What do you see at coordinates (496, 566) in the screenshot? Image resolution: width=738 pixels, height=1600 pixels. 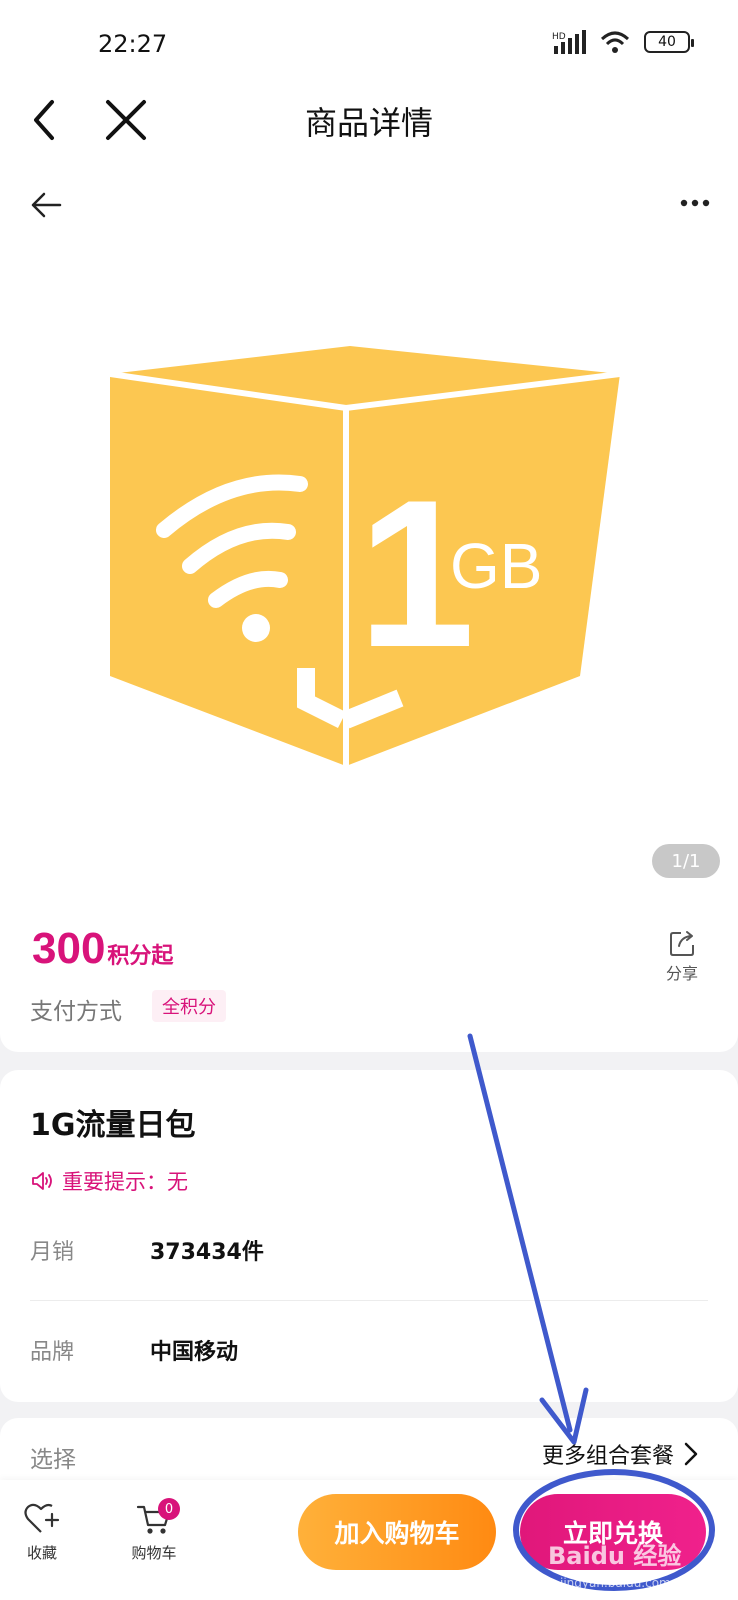 I see `image-unit-label: GB` at bounding box center [496, 566].